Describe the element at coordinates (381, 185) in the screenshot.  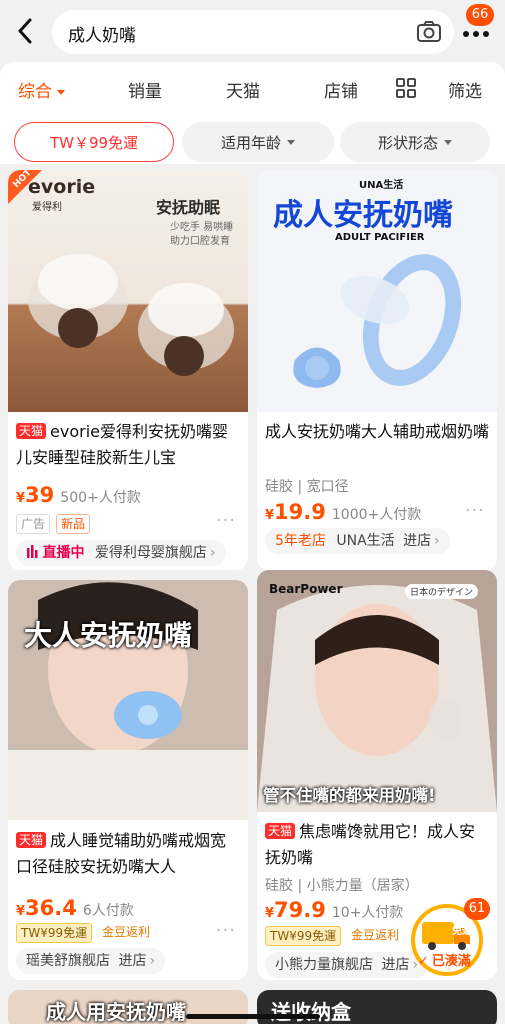
I see `image-brand: UNA生活` at that location.